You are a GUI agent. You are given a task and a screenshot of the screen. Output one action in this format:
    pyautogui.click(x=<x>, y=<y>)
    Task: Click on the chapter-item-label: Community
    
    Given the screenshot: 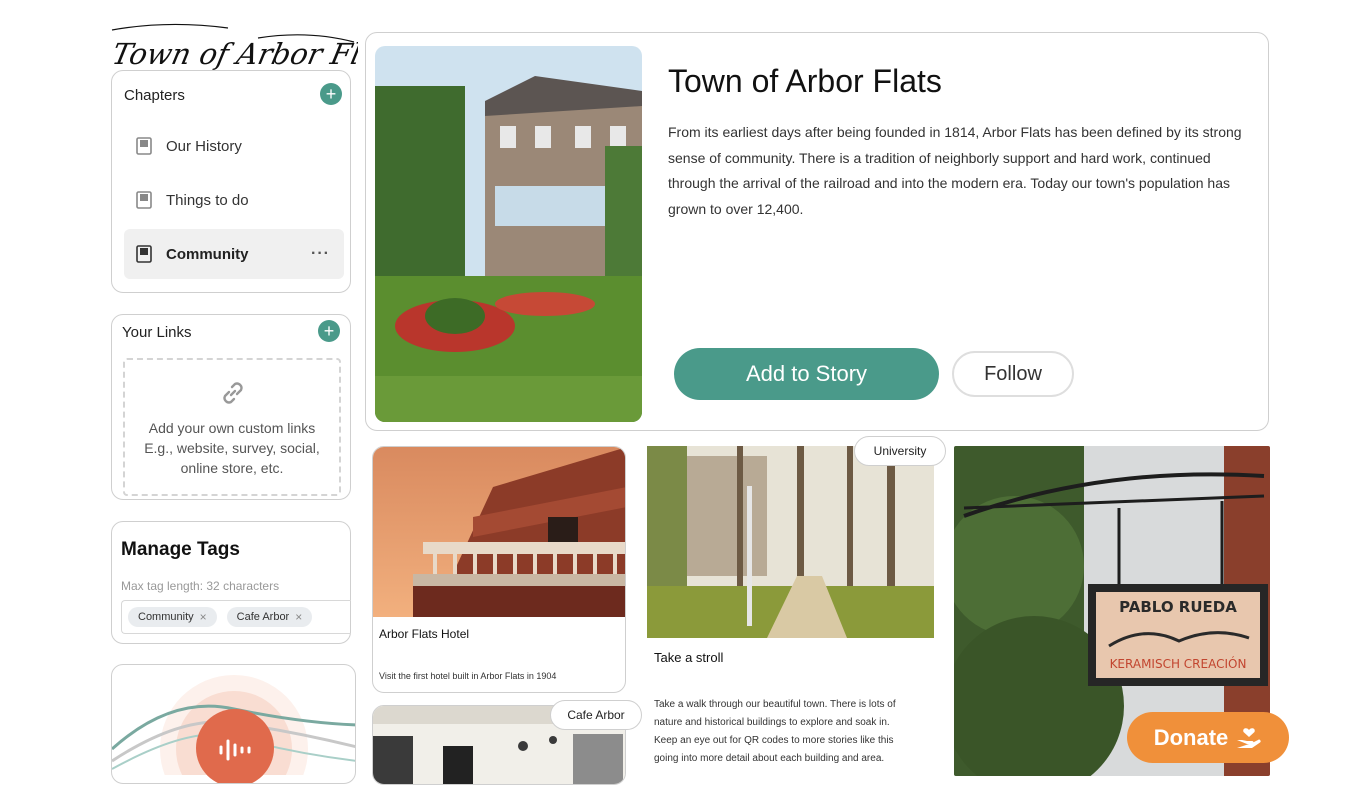 What is the action you would take?
    pyautogui.click(x=207, y=254)
    